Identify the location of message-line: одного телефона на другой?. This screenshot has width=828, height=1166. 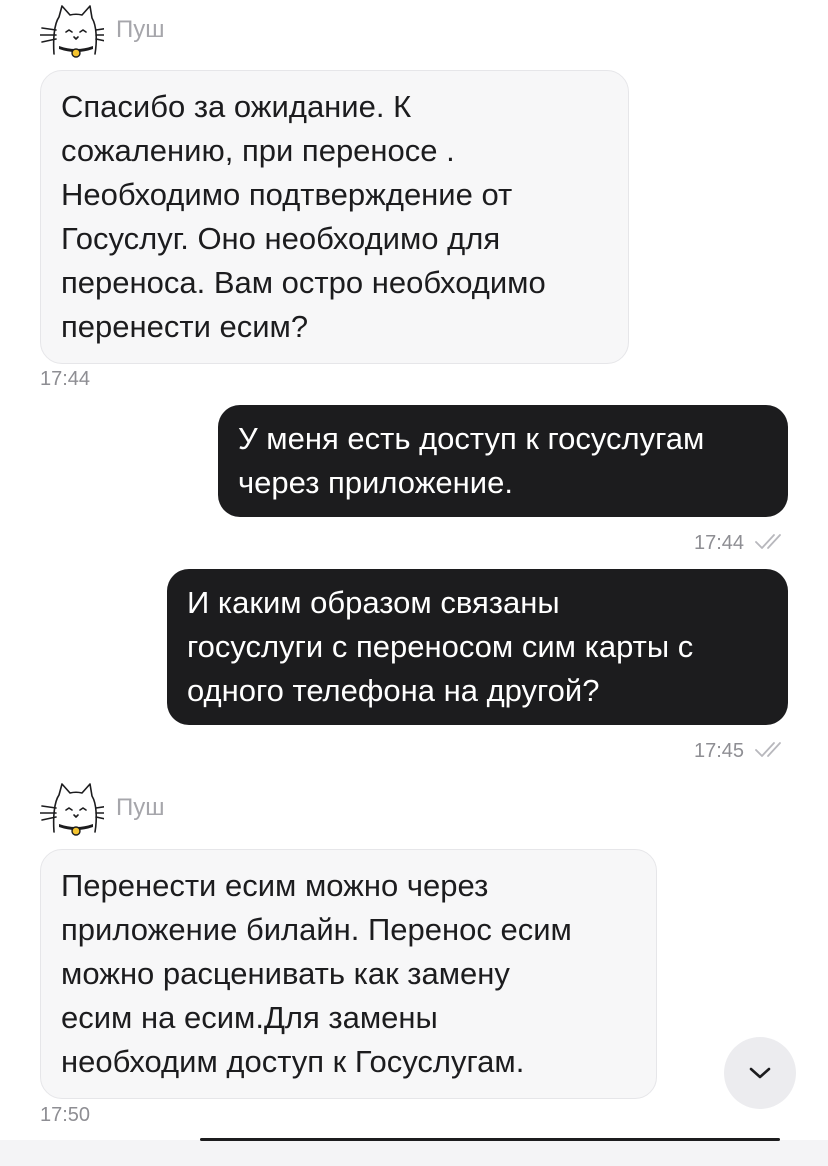
(393, 690).